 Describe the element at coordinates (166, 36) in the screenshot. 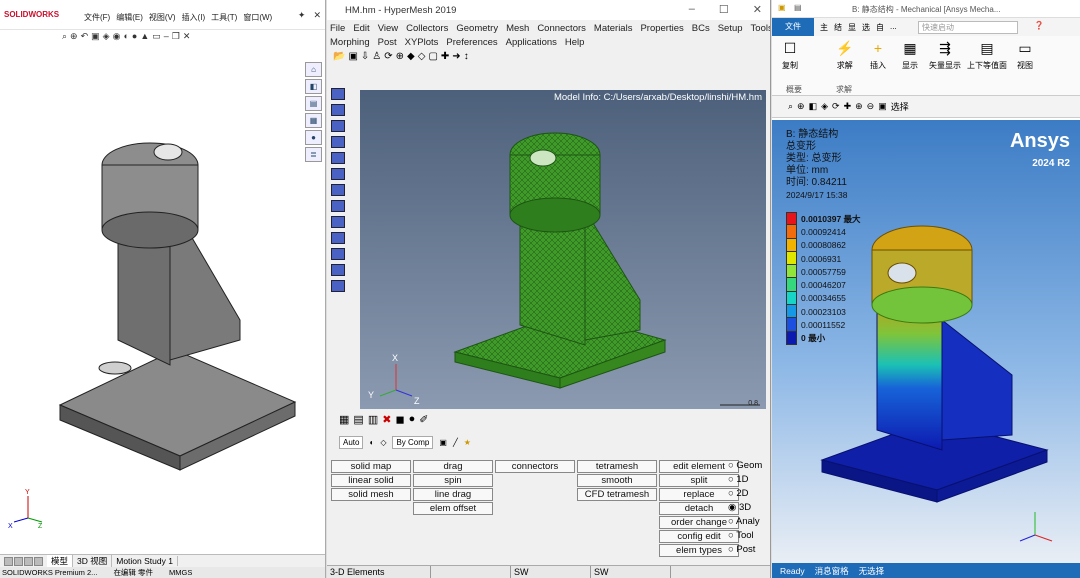

I see `minimize-icon: –` at that location.